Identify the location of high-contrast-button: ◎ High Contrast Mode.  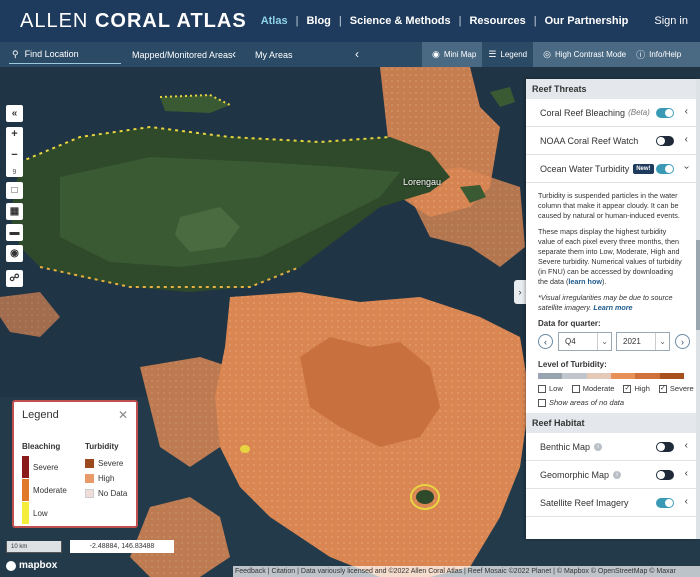
(584, 54).